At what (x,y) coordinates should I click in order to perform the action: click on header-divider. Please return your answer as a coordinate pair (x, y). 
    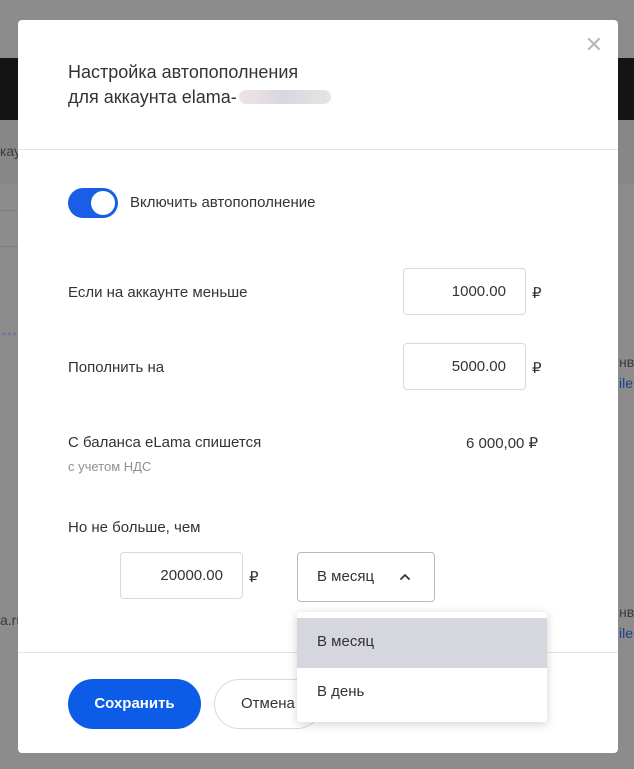
    Looking at the image, I should click on (318, 149).